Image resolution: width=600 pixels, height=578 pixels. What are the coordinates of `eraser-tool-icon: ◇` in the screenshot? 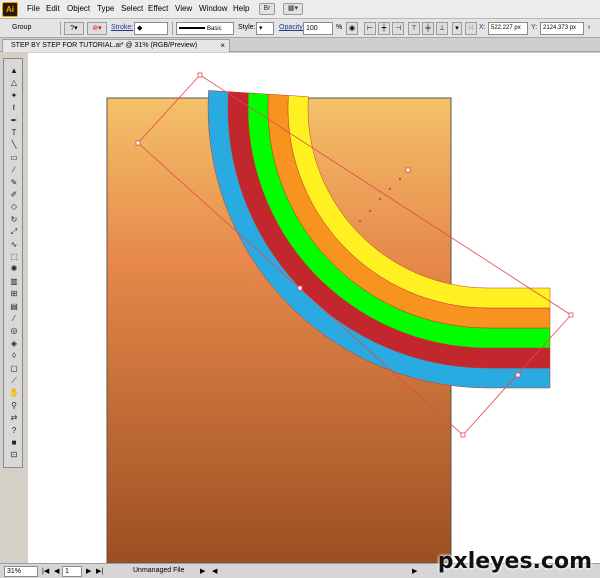 It's located at (14, 206).